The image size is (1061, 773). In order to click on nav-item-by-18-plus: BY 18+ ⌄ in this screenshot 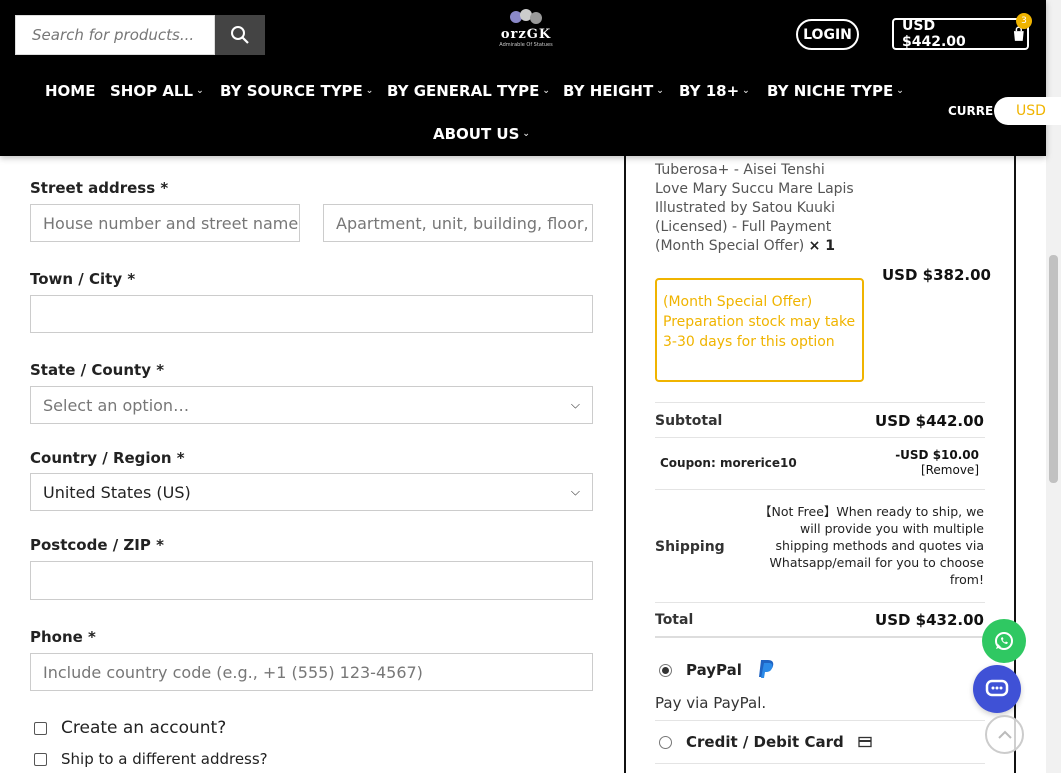, I will do `click(714, 91)`.